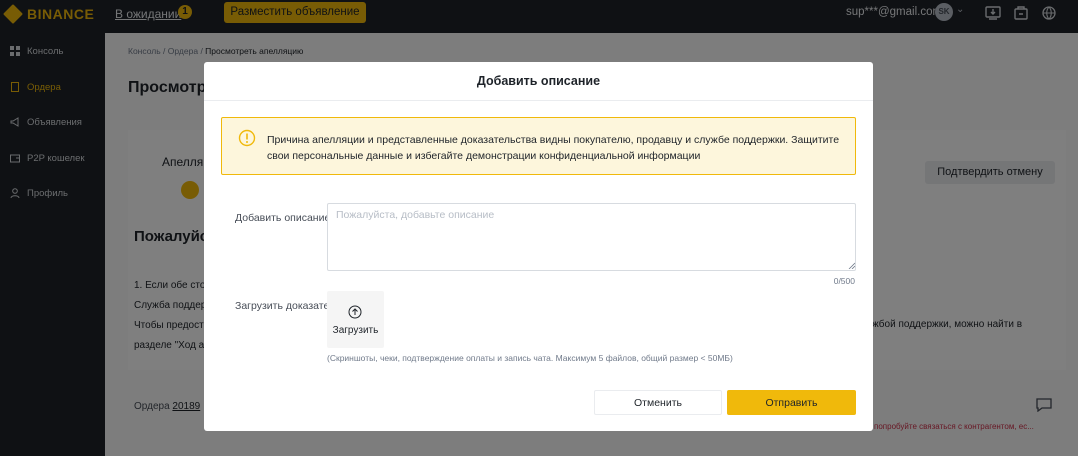  Describe the element at coordinates (538, 81) in the screenshot. I see `modal-title: Добавить описание` at that location.